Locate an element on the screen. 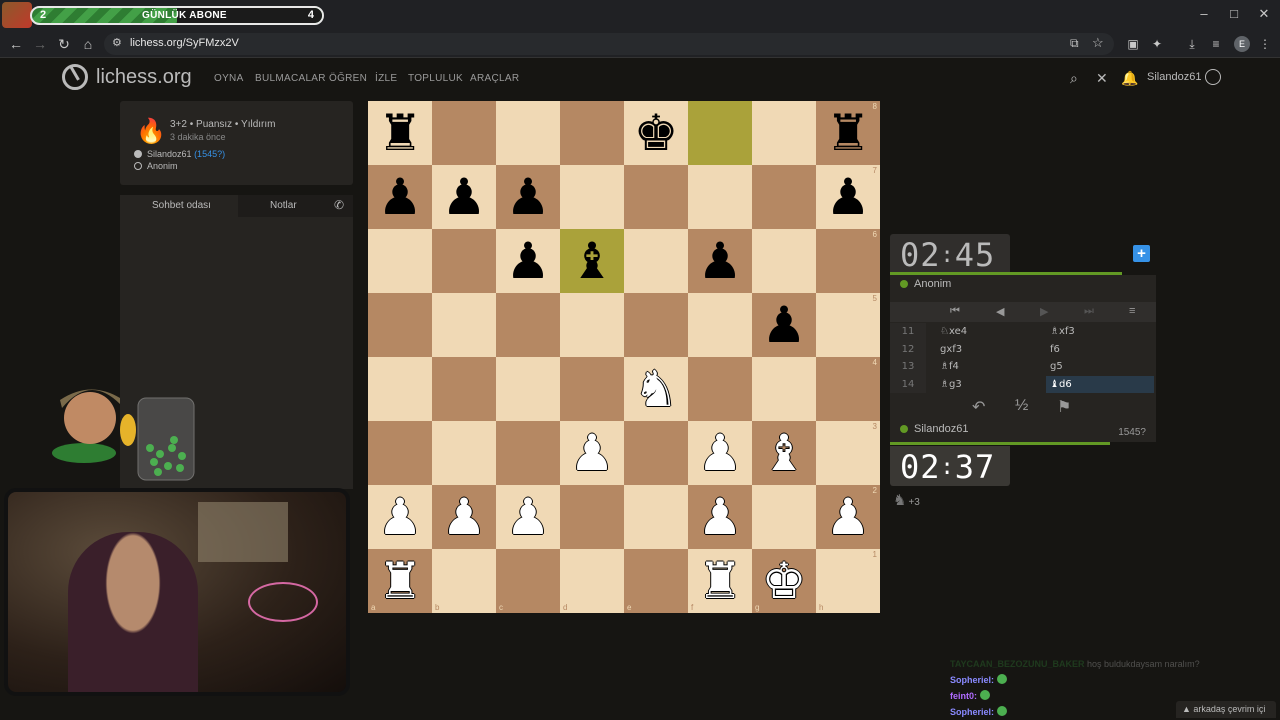 Image resolution: width=1280 pixels, height=720 pixels. square-e8: ♚ is located at coordinates (656, 133).